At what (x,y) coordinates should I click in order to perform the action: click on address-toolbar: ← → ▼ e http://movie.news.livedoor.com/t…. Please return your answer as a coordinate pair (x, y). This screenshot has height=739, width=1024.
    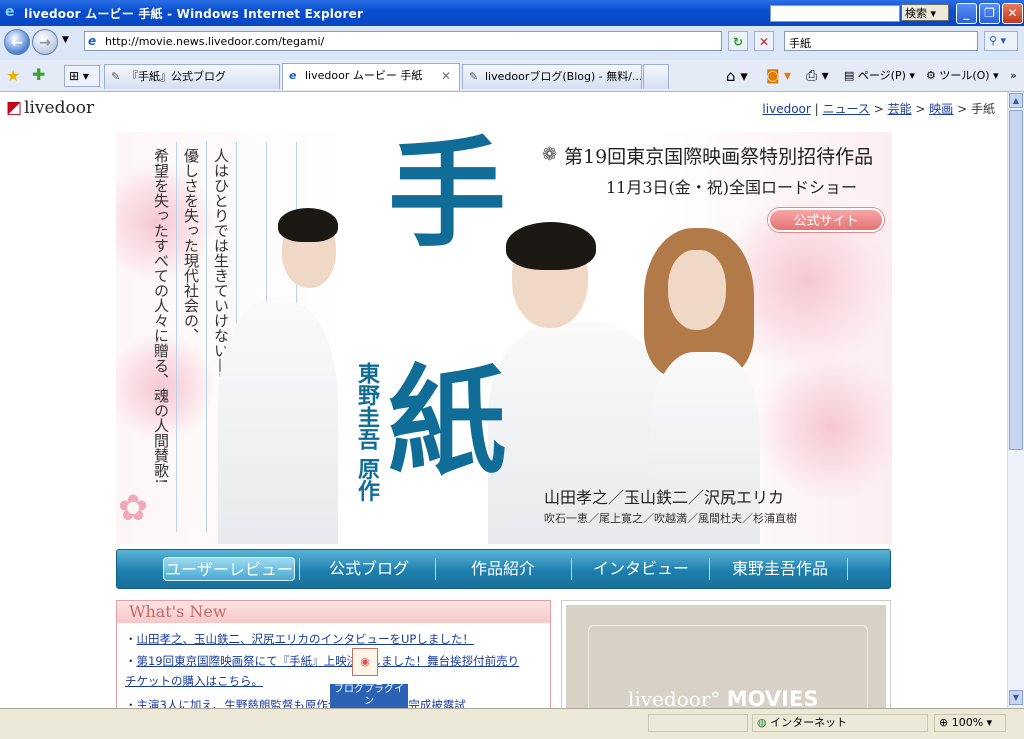
    Looking at the image, I should click on (512, 43).